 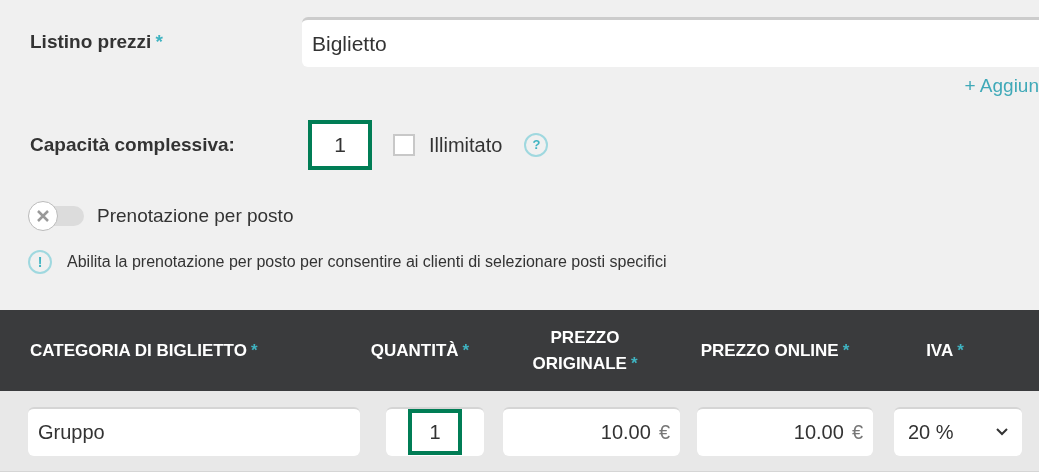 What do you see at coordinates (56, 216) in the screenshot?
I see `toggle-switch` at bounding box center [56, 216].